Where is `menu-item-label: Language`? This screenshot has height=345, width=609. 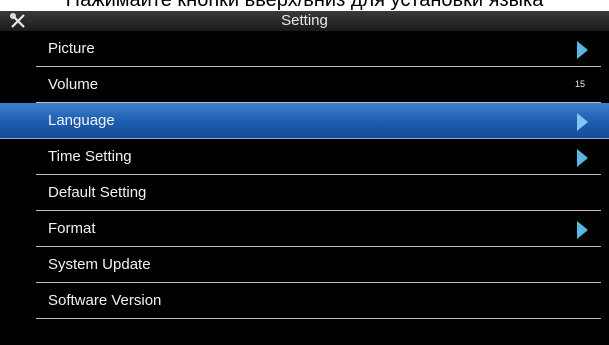 menu-item-label: Language is located at coordinates (81, 120).